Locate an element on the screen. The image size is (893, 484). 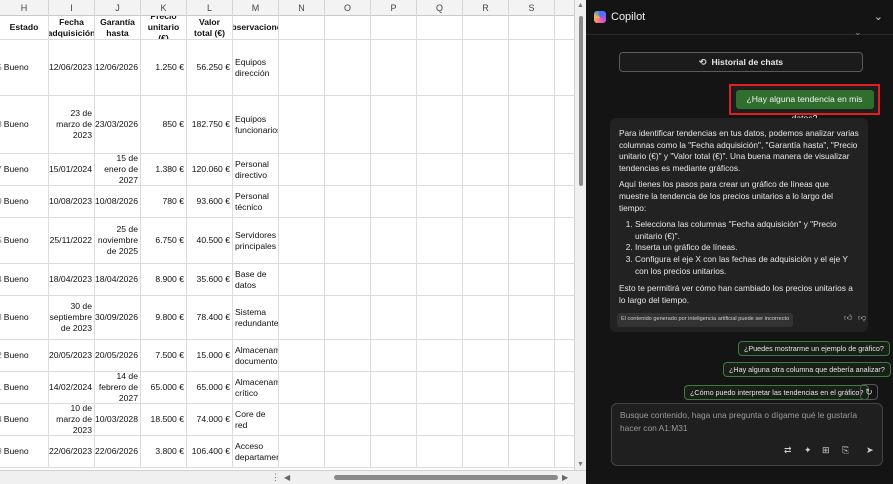
chat-history-button: ⟲ Historial de chats is located at coordinates (741, 62).